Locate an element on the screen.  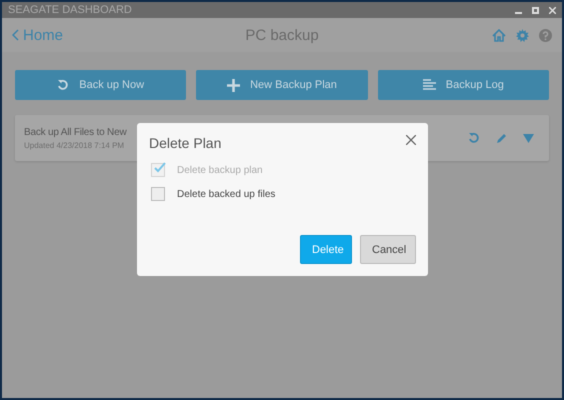
action-button: Backup Log is located at coordinates (463, 85).